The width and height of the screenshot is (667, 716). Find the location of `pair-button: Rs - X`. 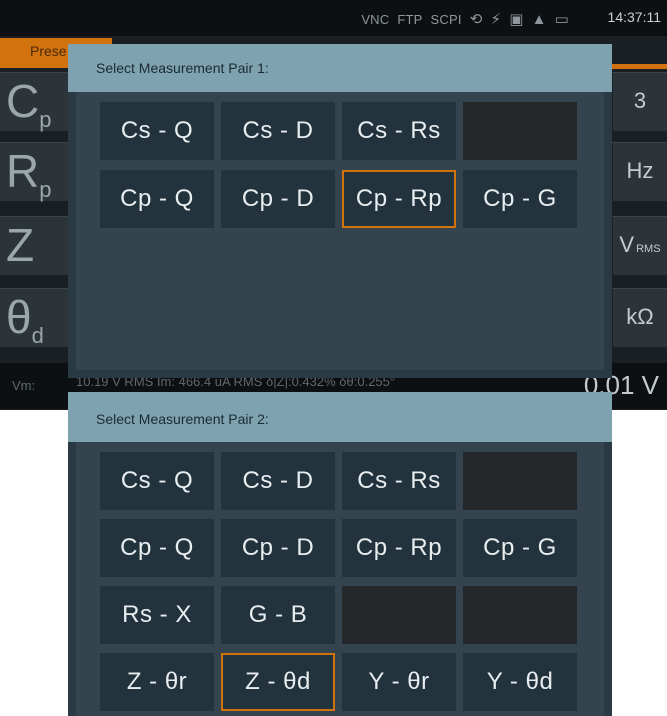

pair-button: Rs - X is located at coordinates (157, 615).